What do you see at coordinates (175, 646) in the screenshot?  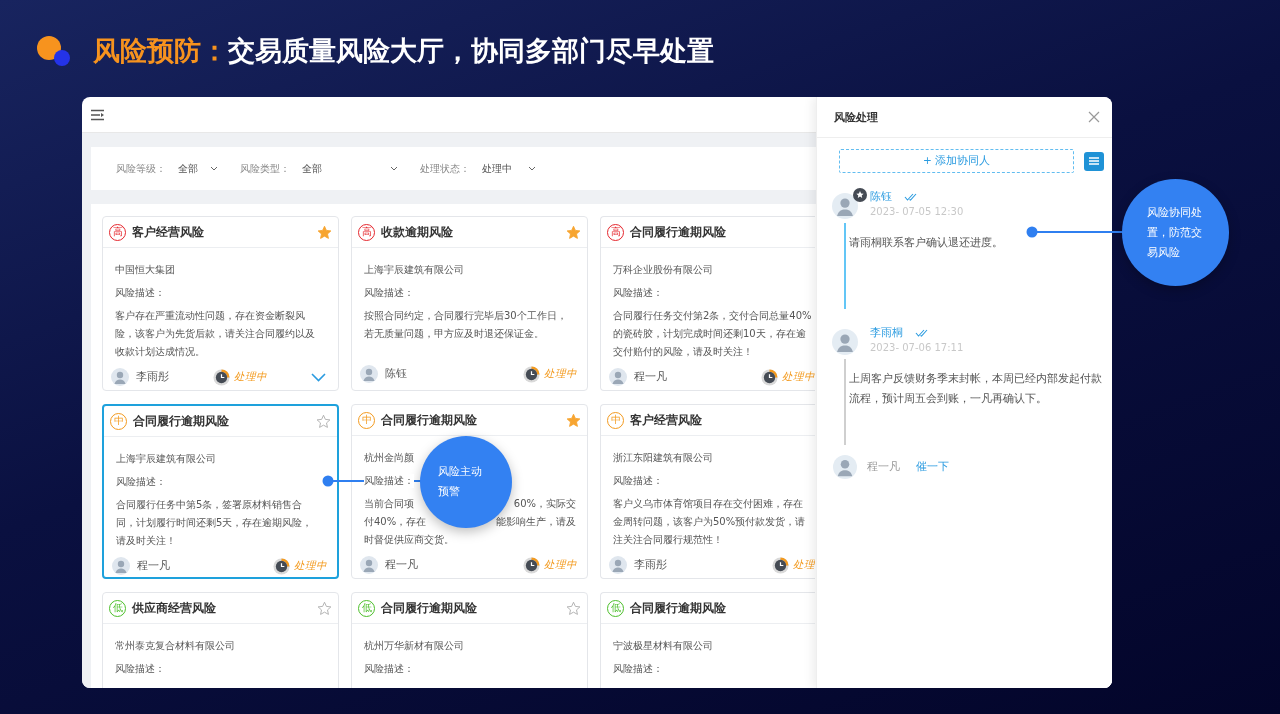 I see `company-name: 常州泰克复合材料有限公司` at bounding box center [175, 646].